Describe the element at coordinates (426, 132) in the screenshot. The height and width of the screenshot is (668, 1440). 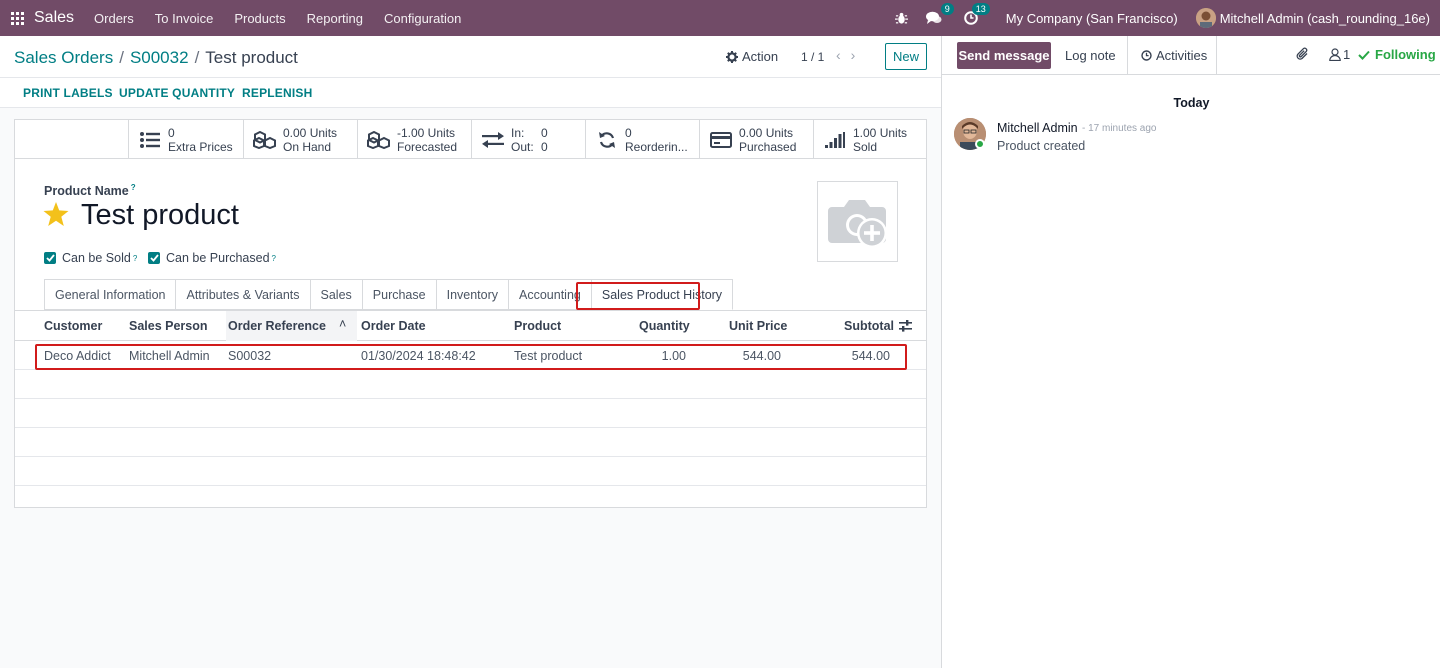
I see `stat-value: -1.00 Units` at that location.